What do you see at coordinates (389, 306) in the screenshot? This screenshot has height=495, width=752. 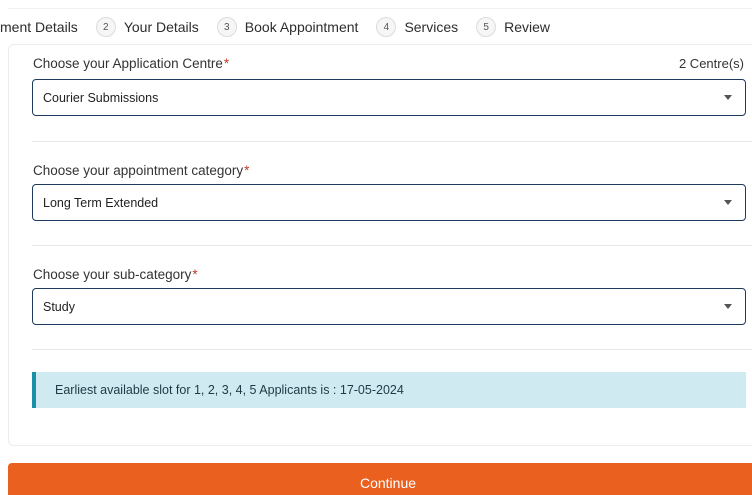 I see `subcategory-select: Study` at bounding box center [389, 306].